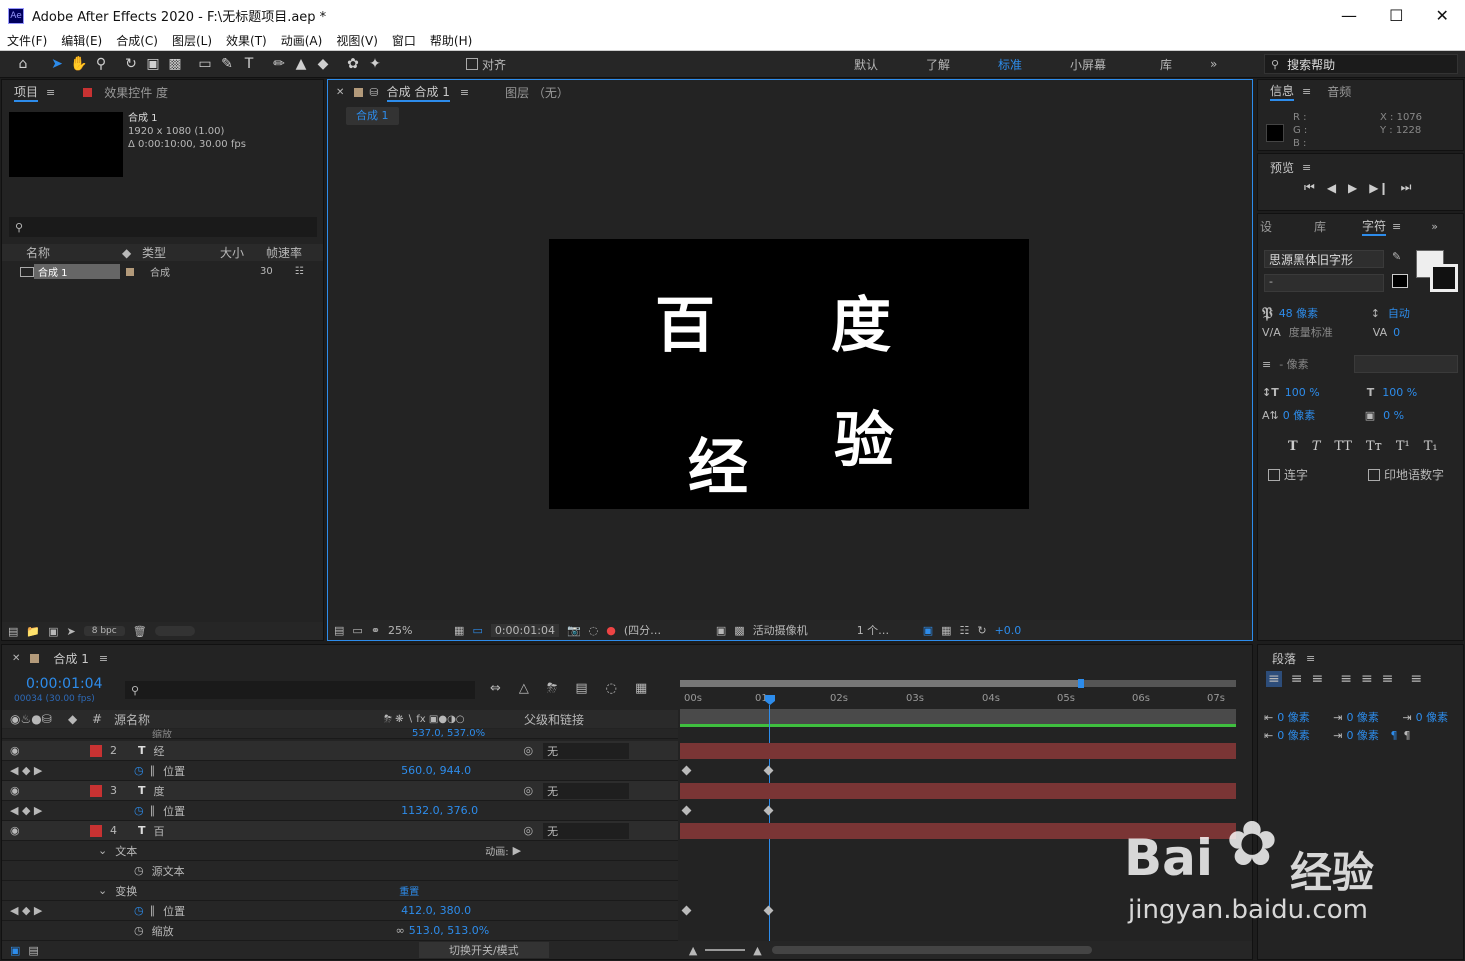 Image resolution: width=1465 pixels, height=961 pixels. What do you see at coordinates (1331, 188) in the screenshot?
I see `prev-frame-icon: ◀` at bounding box center [1331, 188].